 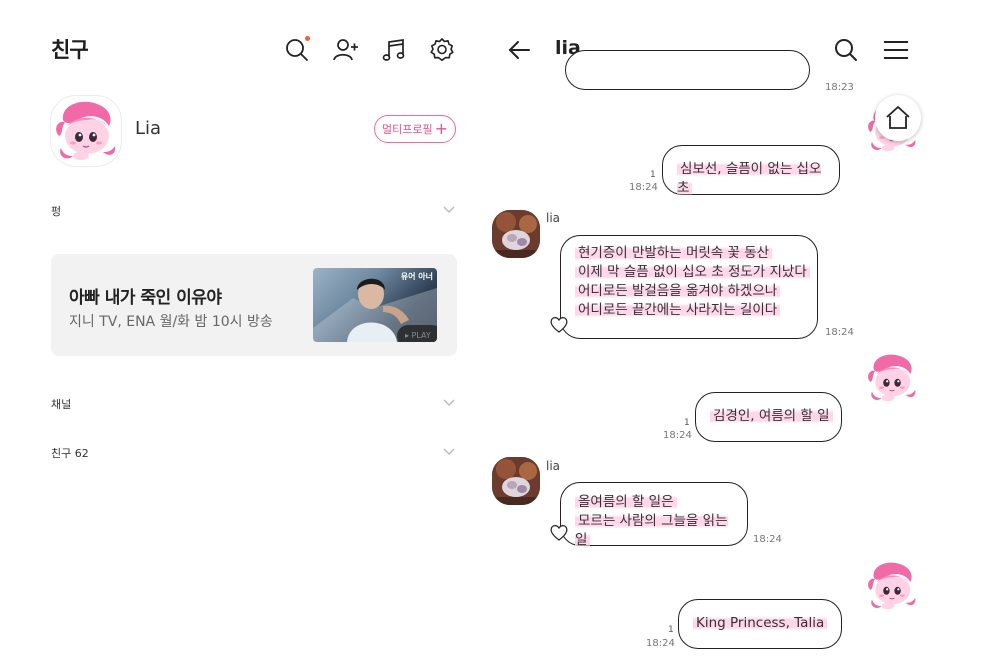 What do you see at coordinates (407, 129) in the screenshot?
I see `multi-profile-label: 멀티프로필` at bounding box center [407, 129].